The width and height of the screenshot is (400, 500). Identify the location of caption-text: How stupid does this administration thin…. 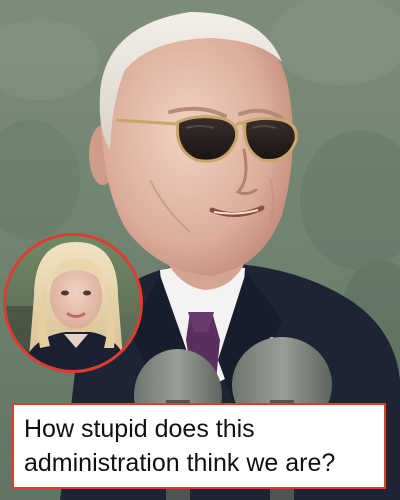
(180, 446).